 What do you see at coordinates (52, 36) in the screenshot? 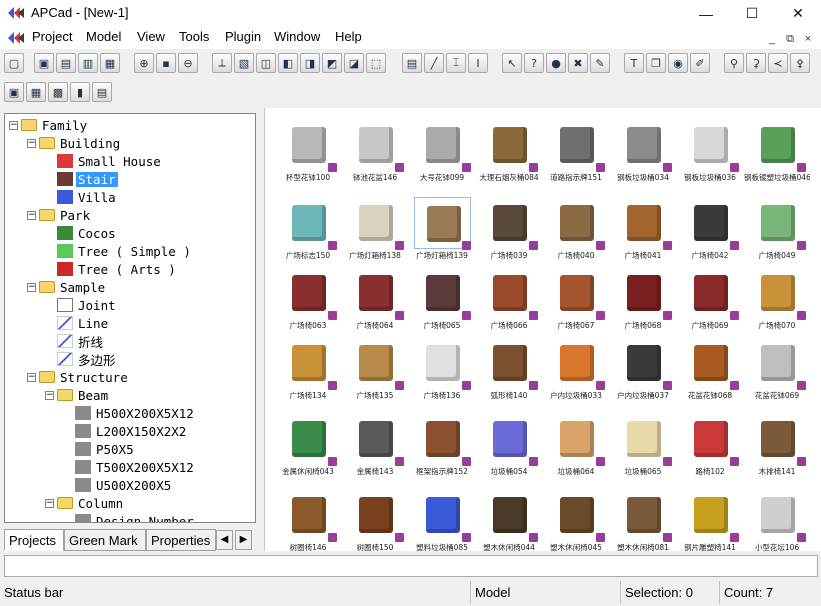
I see `menu-project: Project` at bounding box center [52, 36].